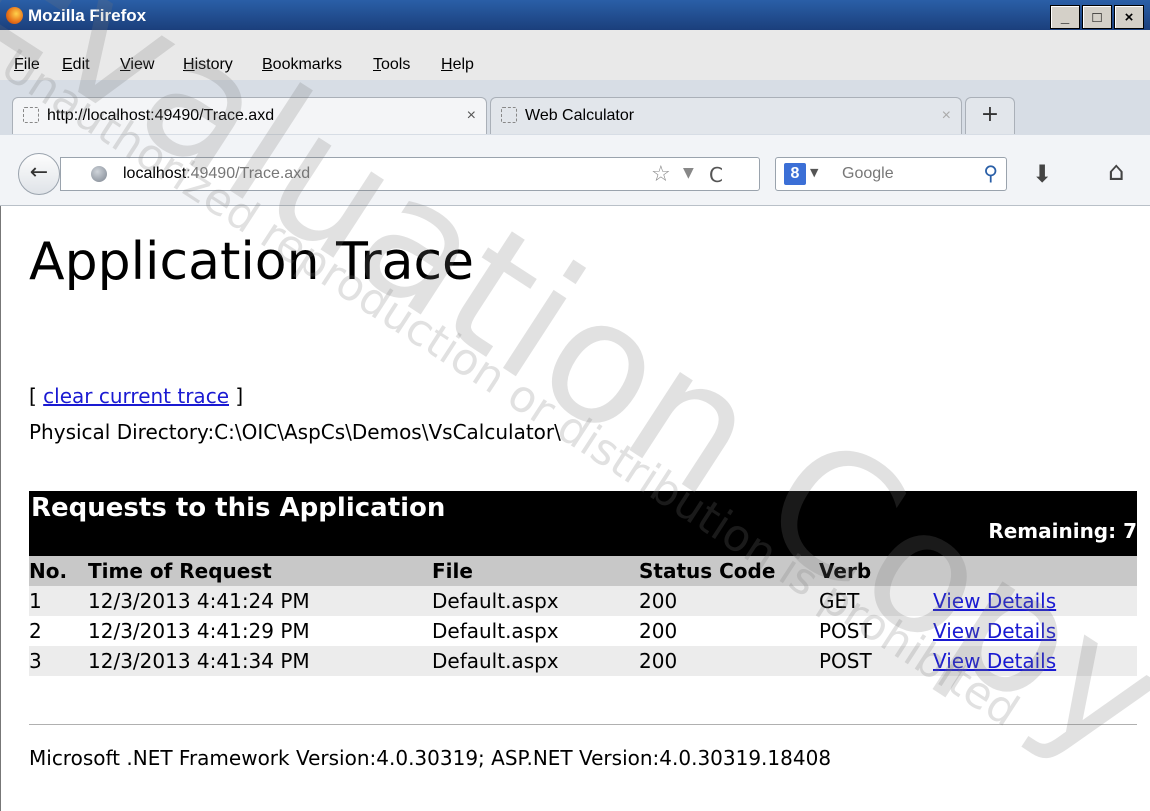 Image resolution: width=1150 pixels, height=811 pixels. What do you see at coordinates (217, 173) in the screenshot?
I see `url-text: localhost:49490/Trace.axd` at bounding box center [217, 173].